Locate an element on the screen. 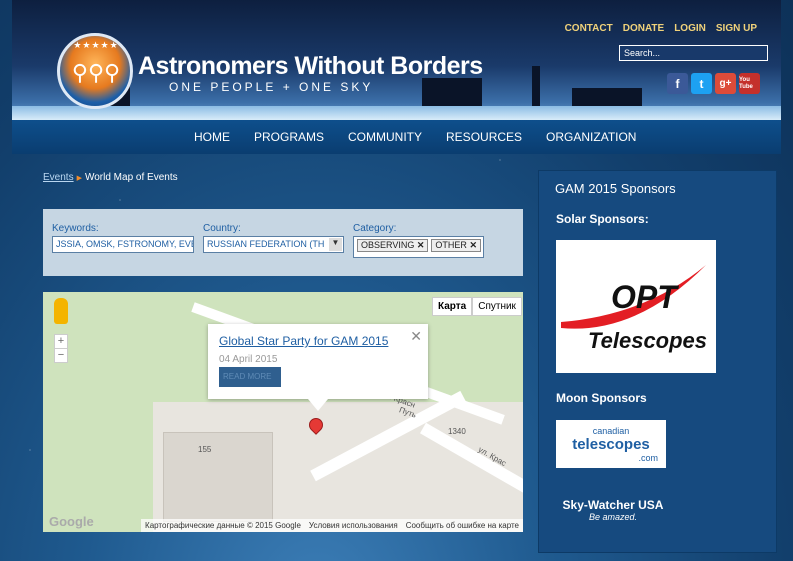 Image resolution: width=793 pixels, height=561 pixels. canadian-text: canadian is located at coordinates (611, 431).